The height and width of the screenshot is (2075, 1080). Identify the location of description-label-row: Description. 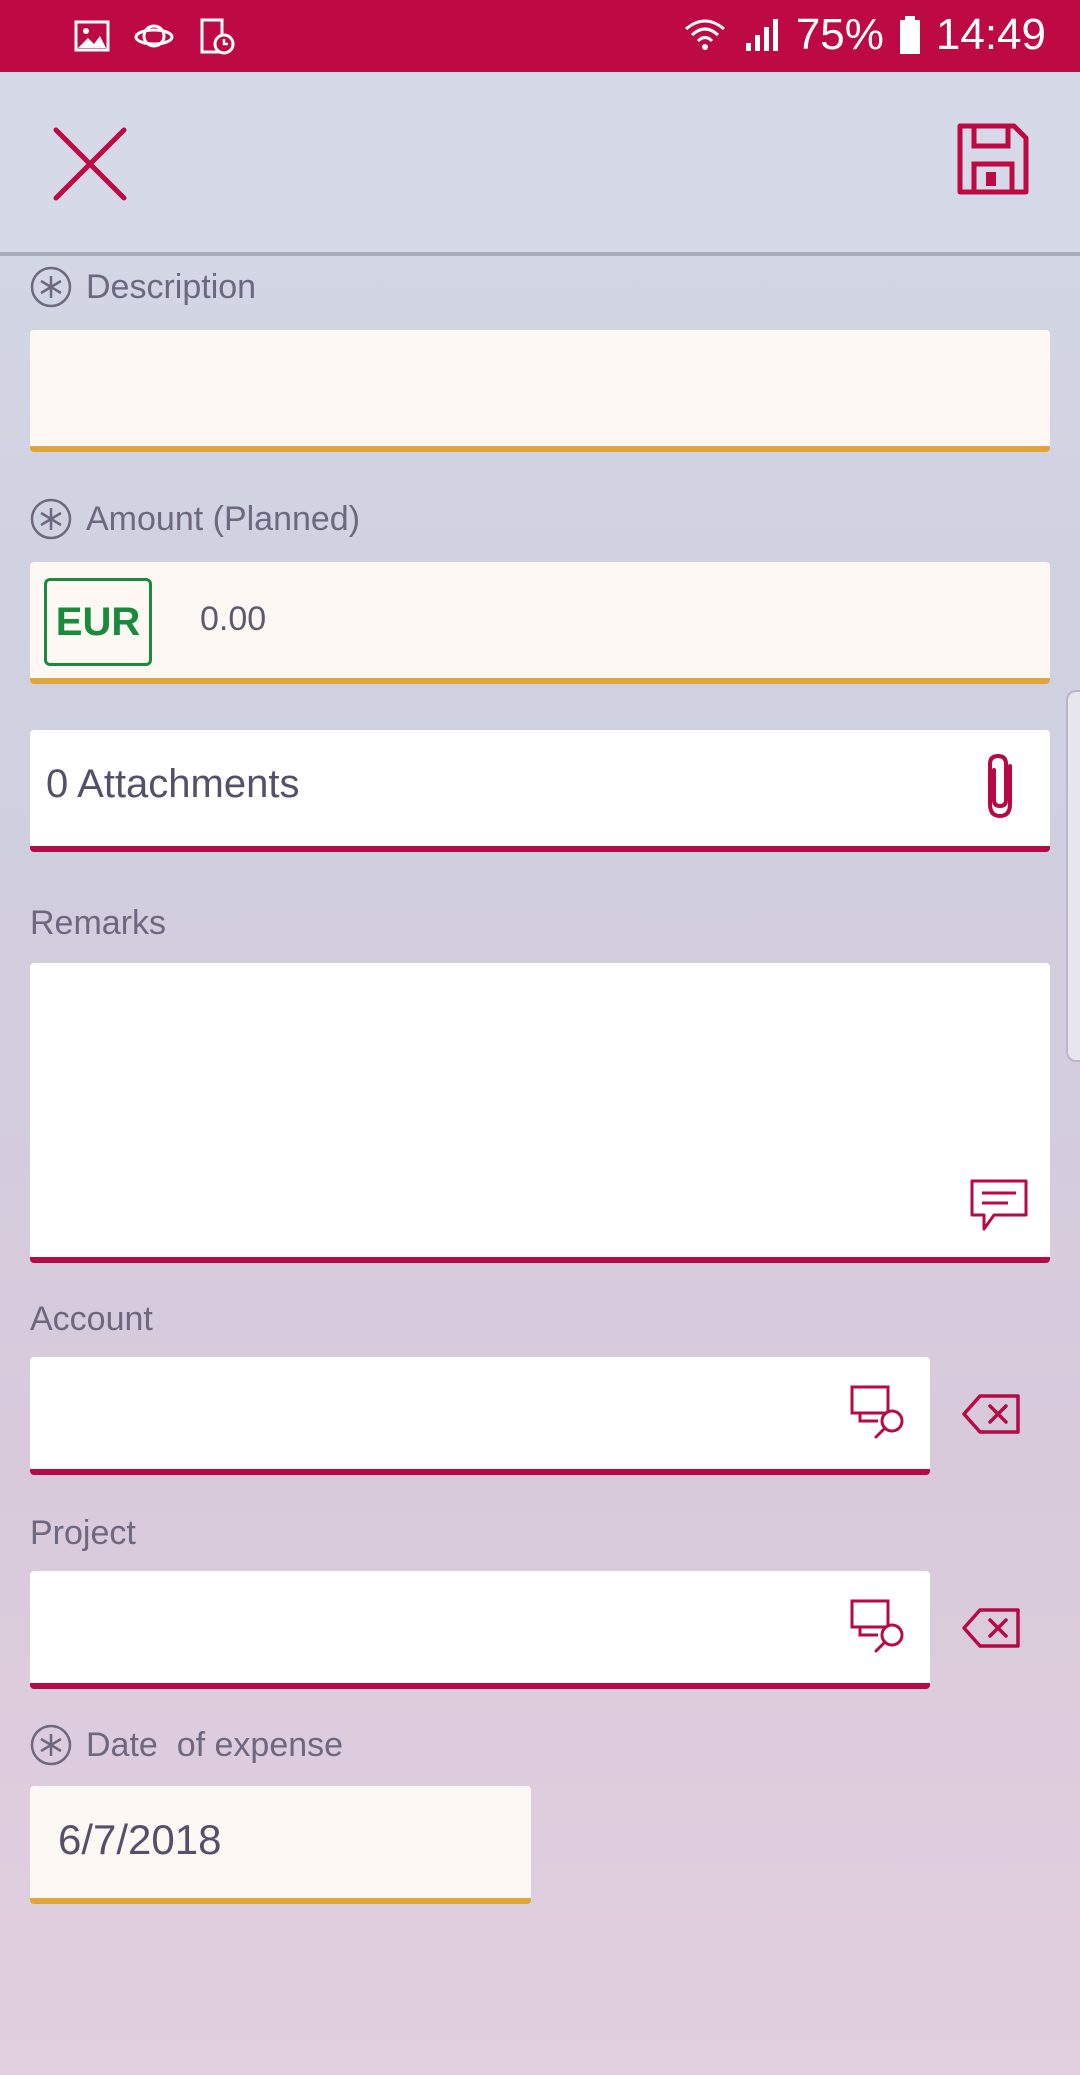
(143, 287).